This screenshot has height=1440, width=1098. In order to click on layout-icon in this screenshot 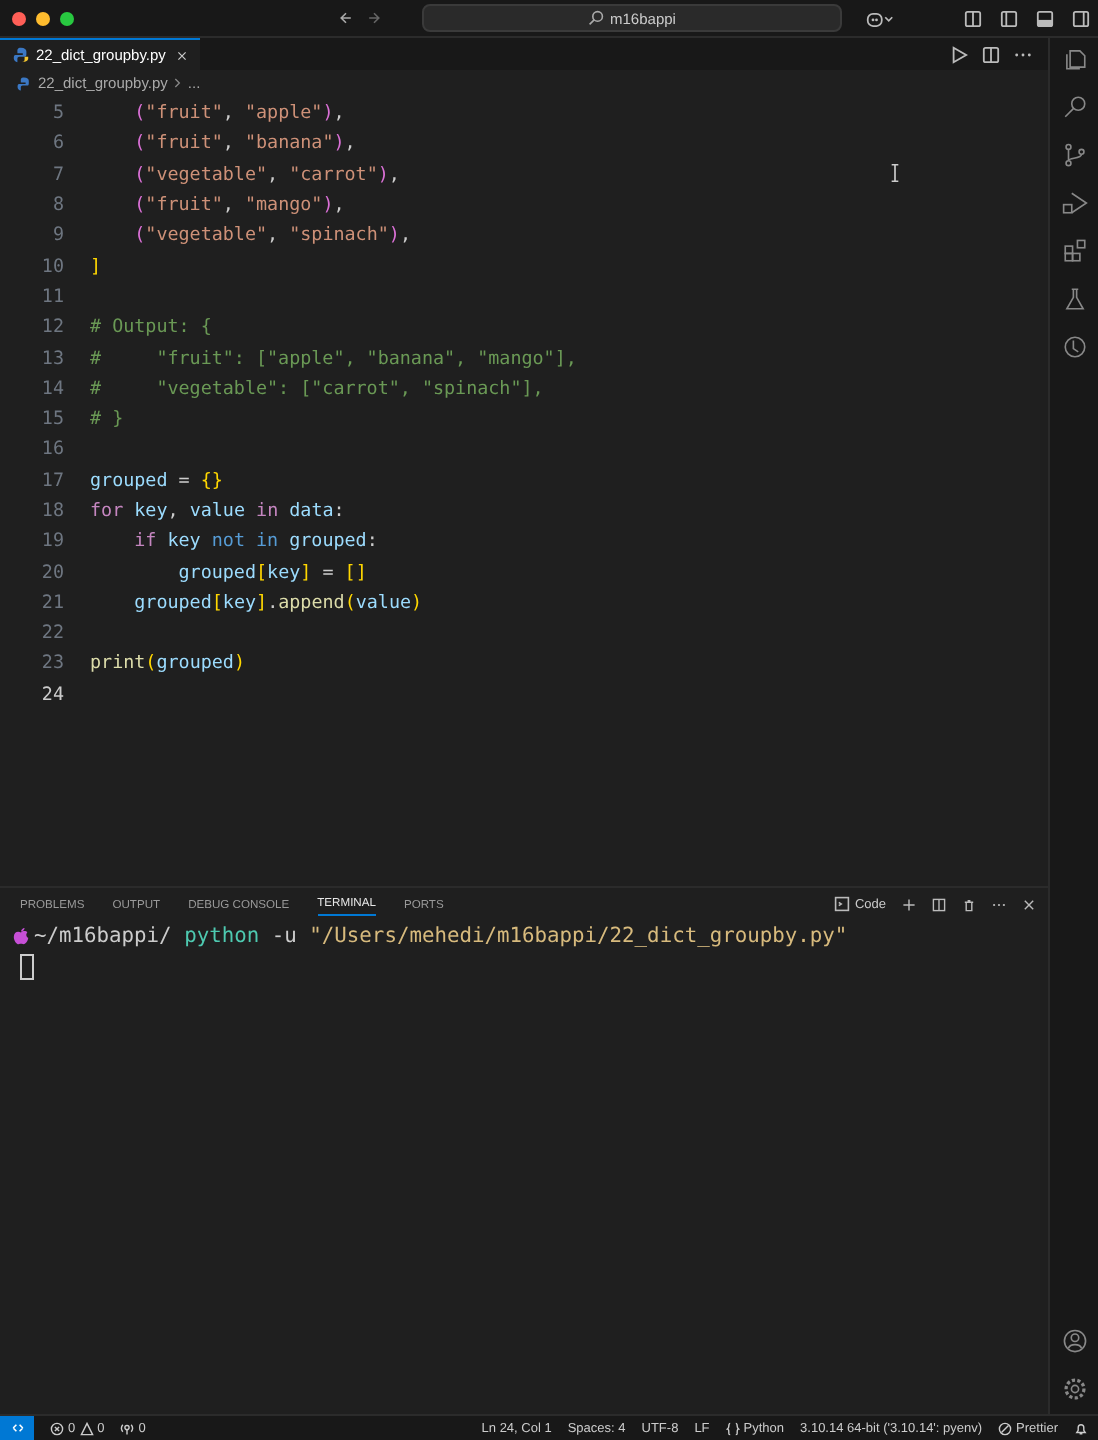, I will do `click(973, 18)`.